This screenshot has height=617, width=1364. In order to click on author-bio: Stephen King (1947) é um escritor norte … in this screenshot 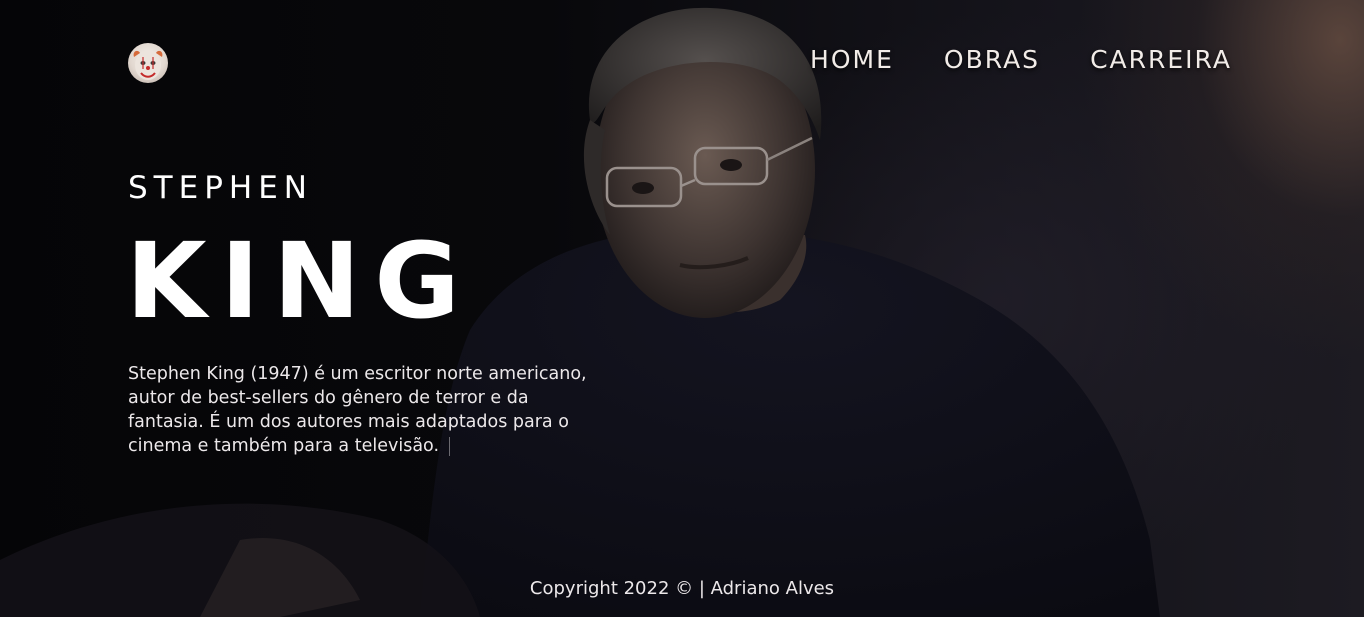, I will do `click(358, 410)`.